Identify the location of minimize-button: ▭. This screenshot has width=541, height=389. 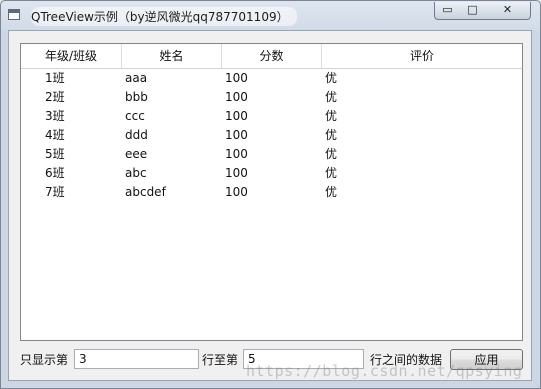
(447, 11).